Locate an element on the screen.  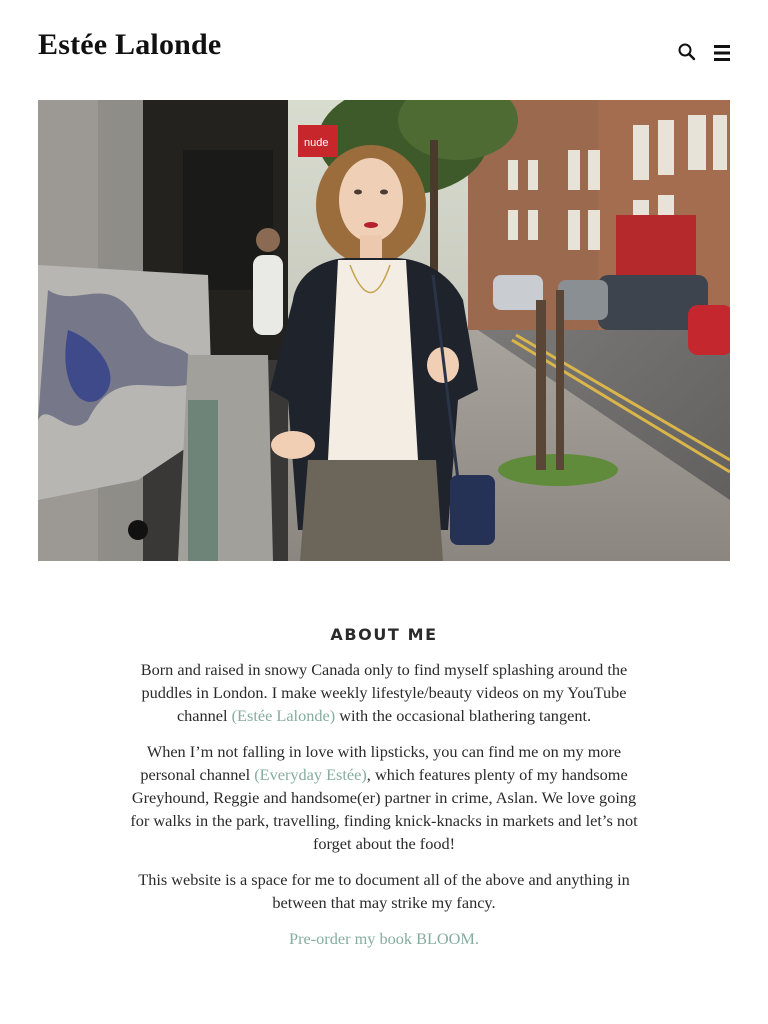
shop-sign-text: nude is located at coordinates (316, 143).